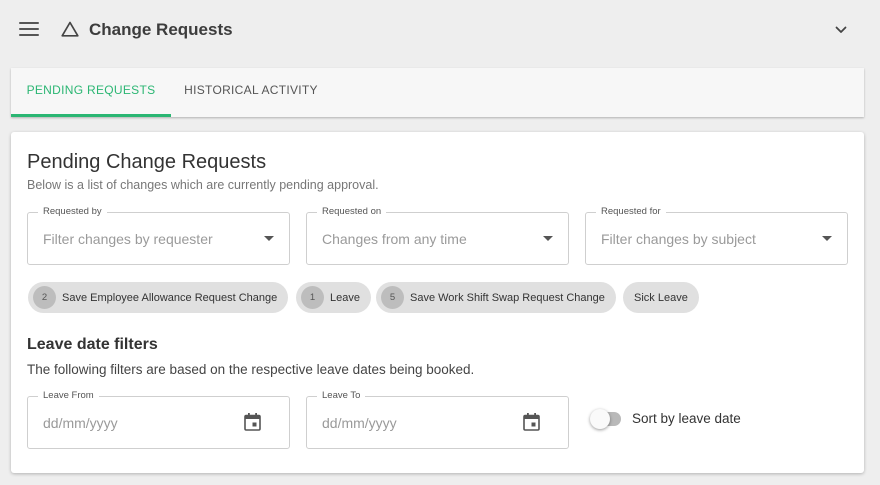 This screenshot has height=485, width=880. What do you see at coordinates (437, 419) in the screenshot?
I see `leave-to-date-field: Leave To dd/mm/yyyy` at bounding box center [437, 419].